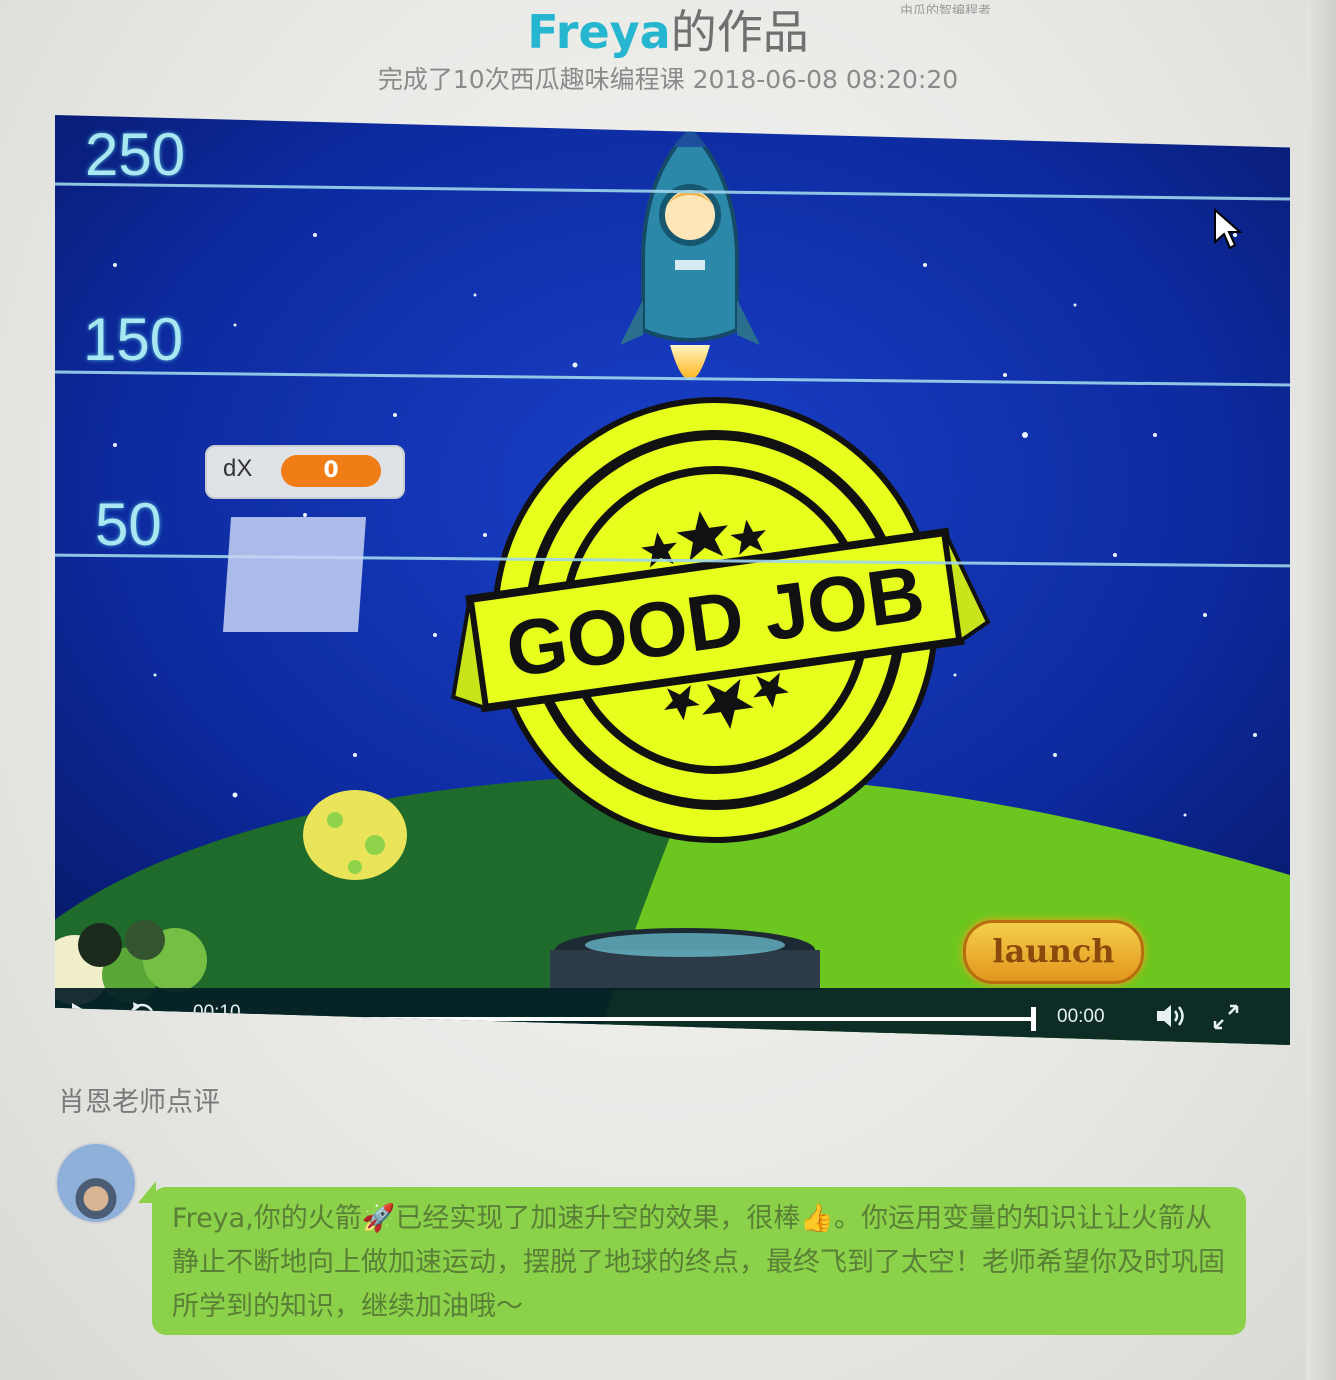 Image resolution: width=1336 pixels, height=1380 pixels. What do you see at coordinates (1033, 1019) in the screenshot?
I see `progress-knob` at bounding box center [1033, 1019].